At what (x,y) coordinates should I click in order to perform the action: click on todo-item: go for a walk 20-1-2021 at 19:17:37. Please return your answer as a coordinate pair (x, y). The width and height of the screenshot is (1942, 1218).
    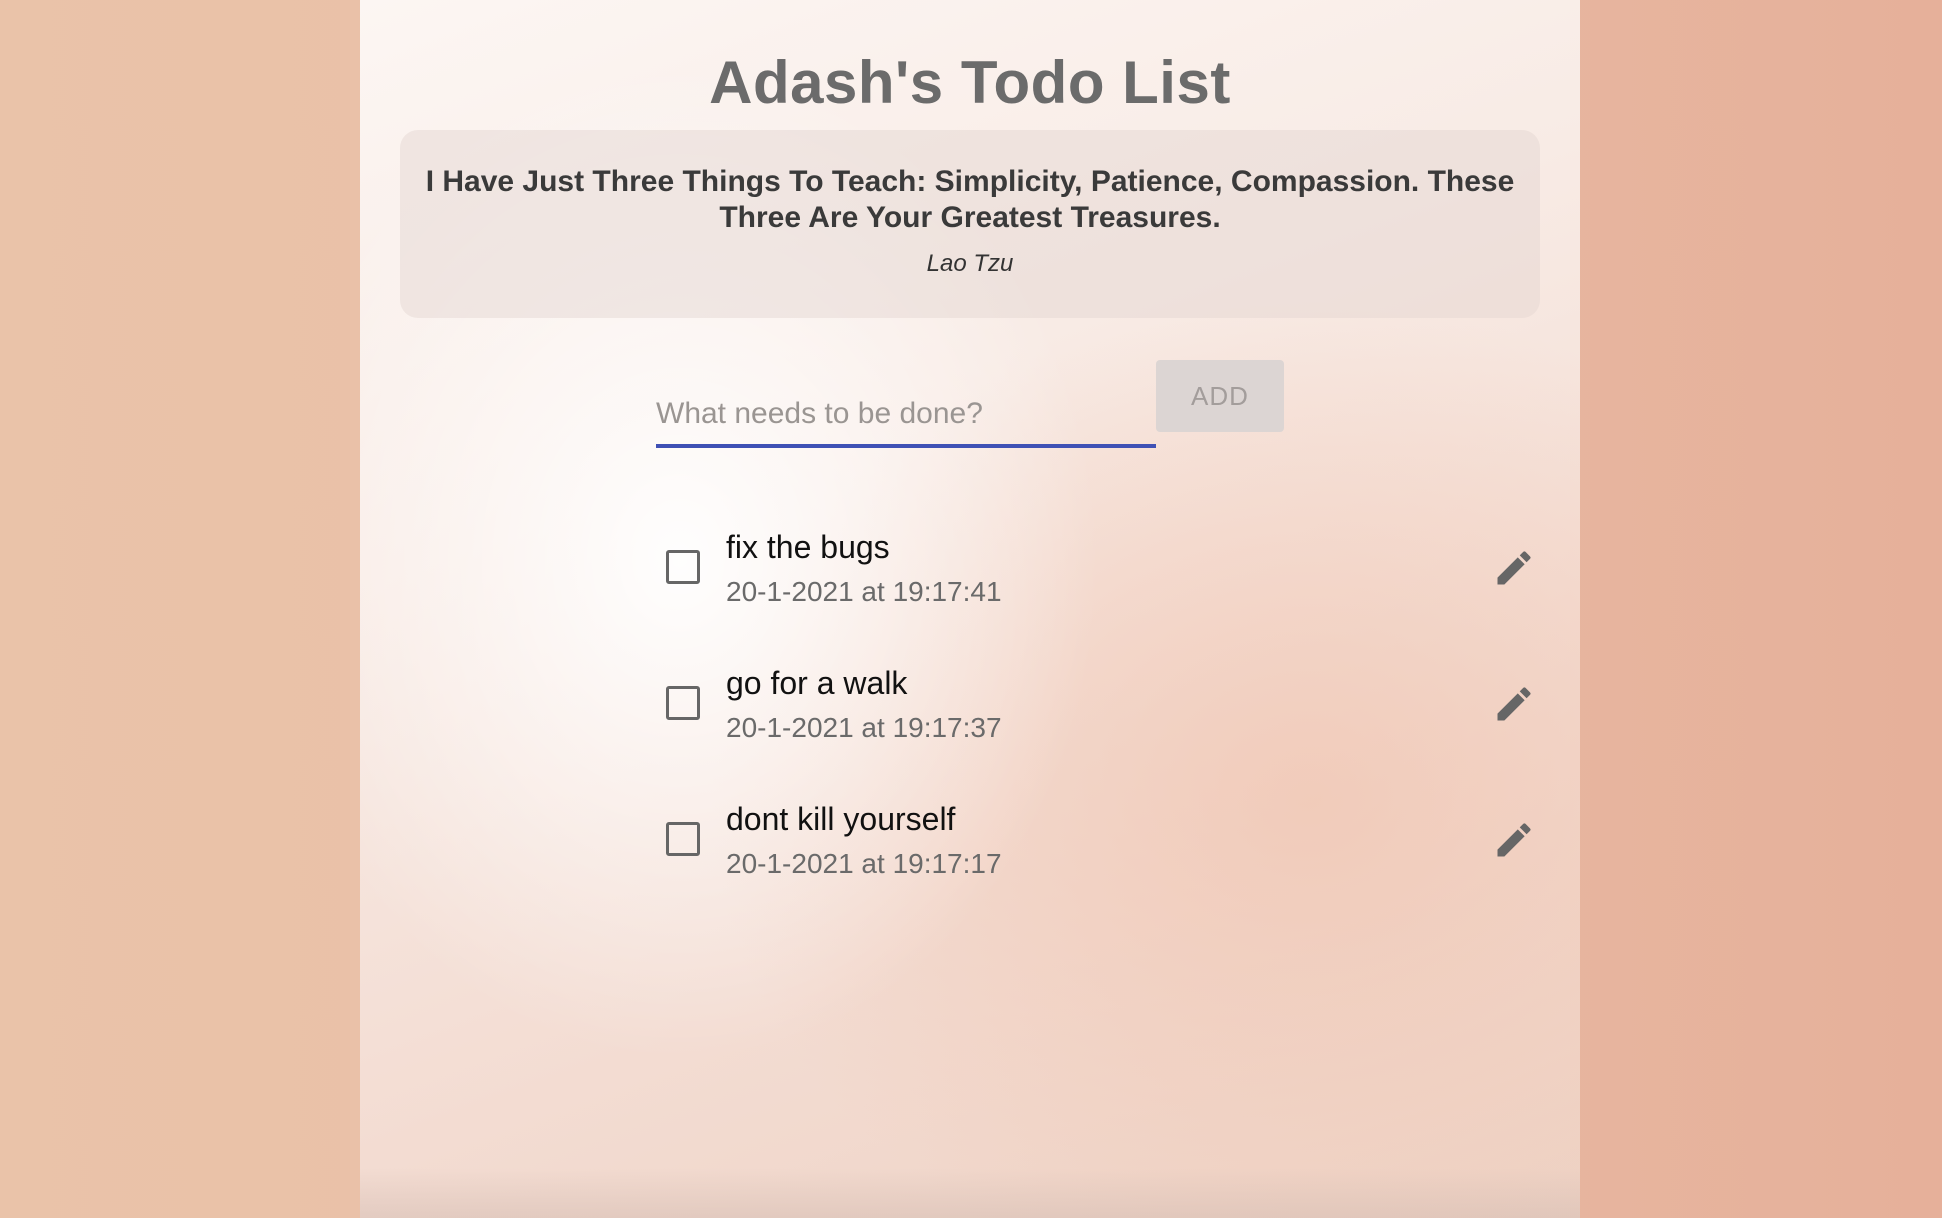
    Looking at the image, I should click on (1095, 724).